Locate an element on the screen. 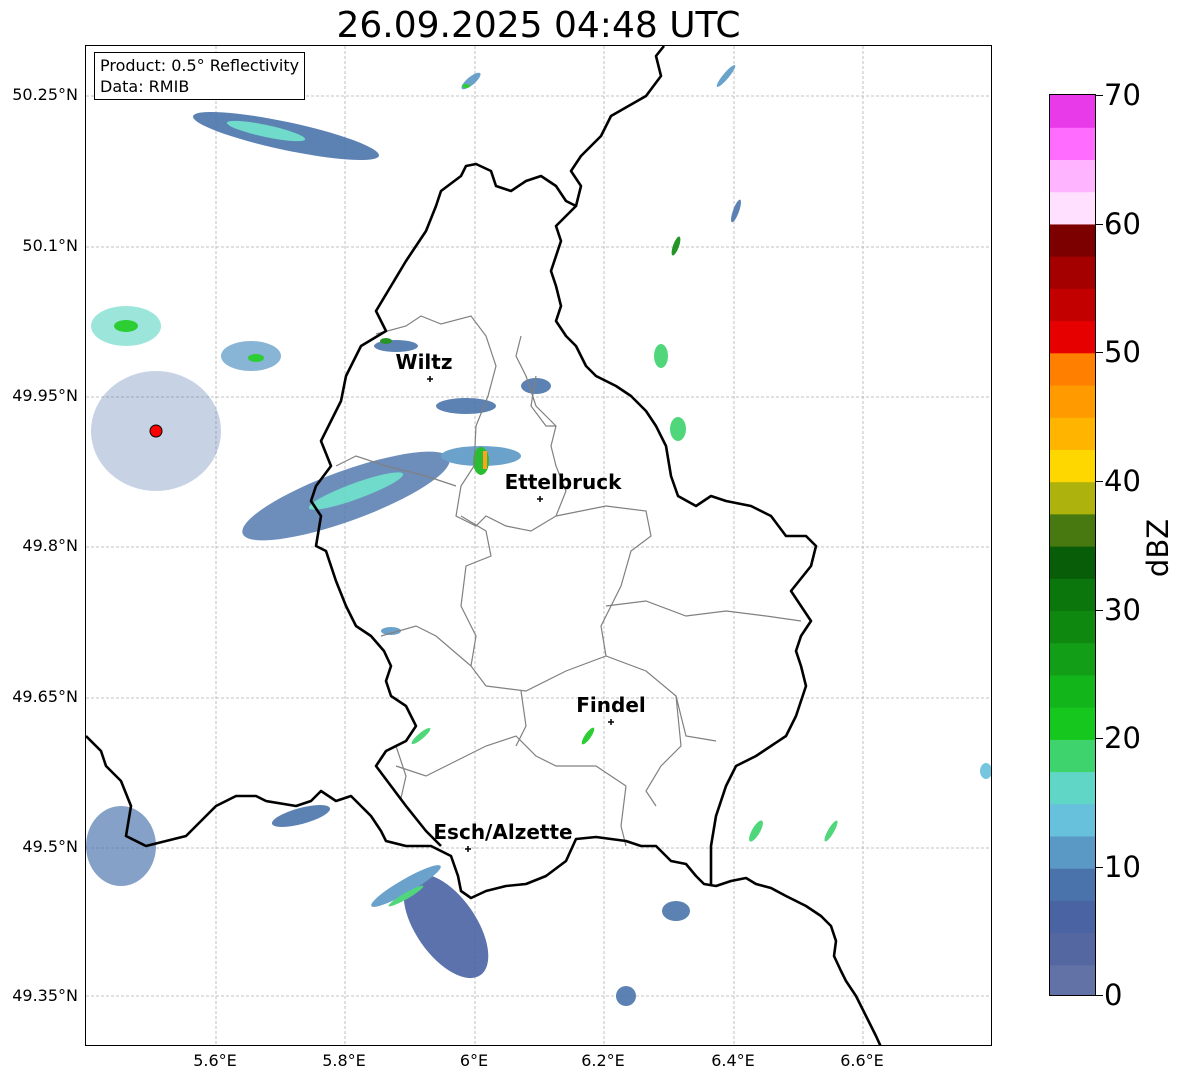 The image size is (1184, 1081). product-info: Product: 0.5° Reflectivity is located at coordinates (200, 65).